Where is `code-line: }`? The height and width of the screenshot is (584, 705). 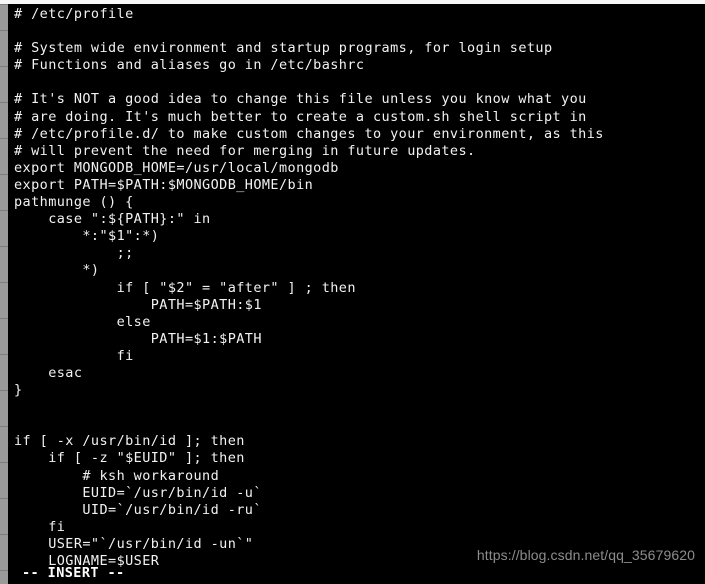
code-line: } is located at coordinates (18, 390).